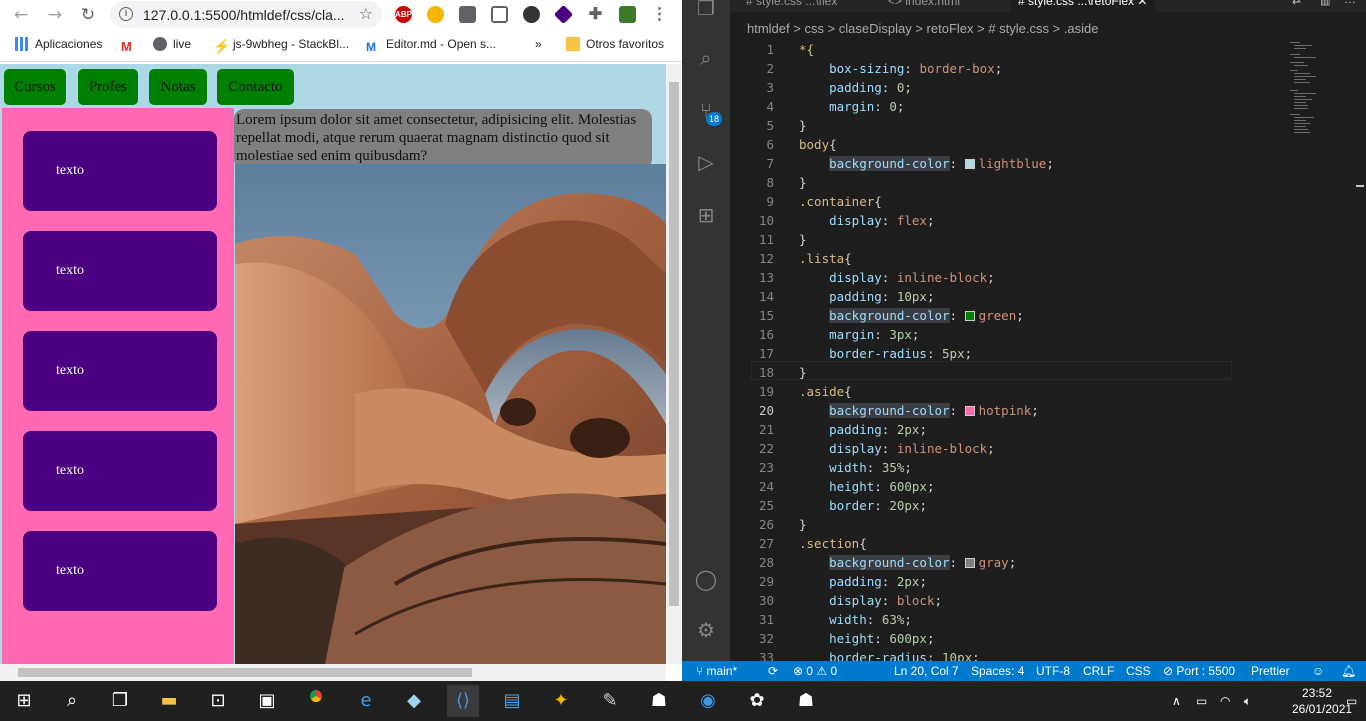 The image size is (1366, 721). Describe the element at coordinates (901, 353) in the screenshot. I see `code-line: border-radius: 5px;` at that location.